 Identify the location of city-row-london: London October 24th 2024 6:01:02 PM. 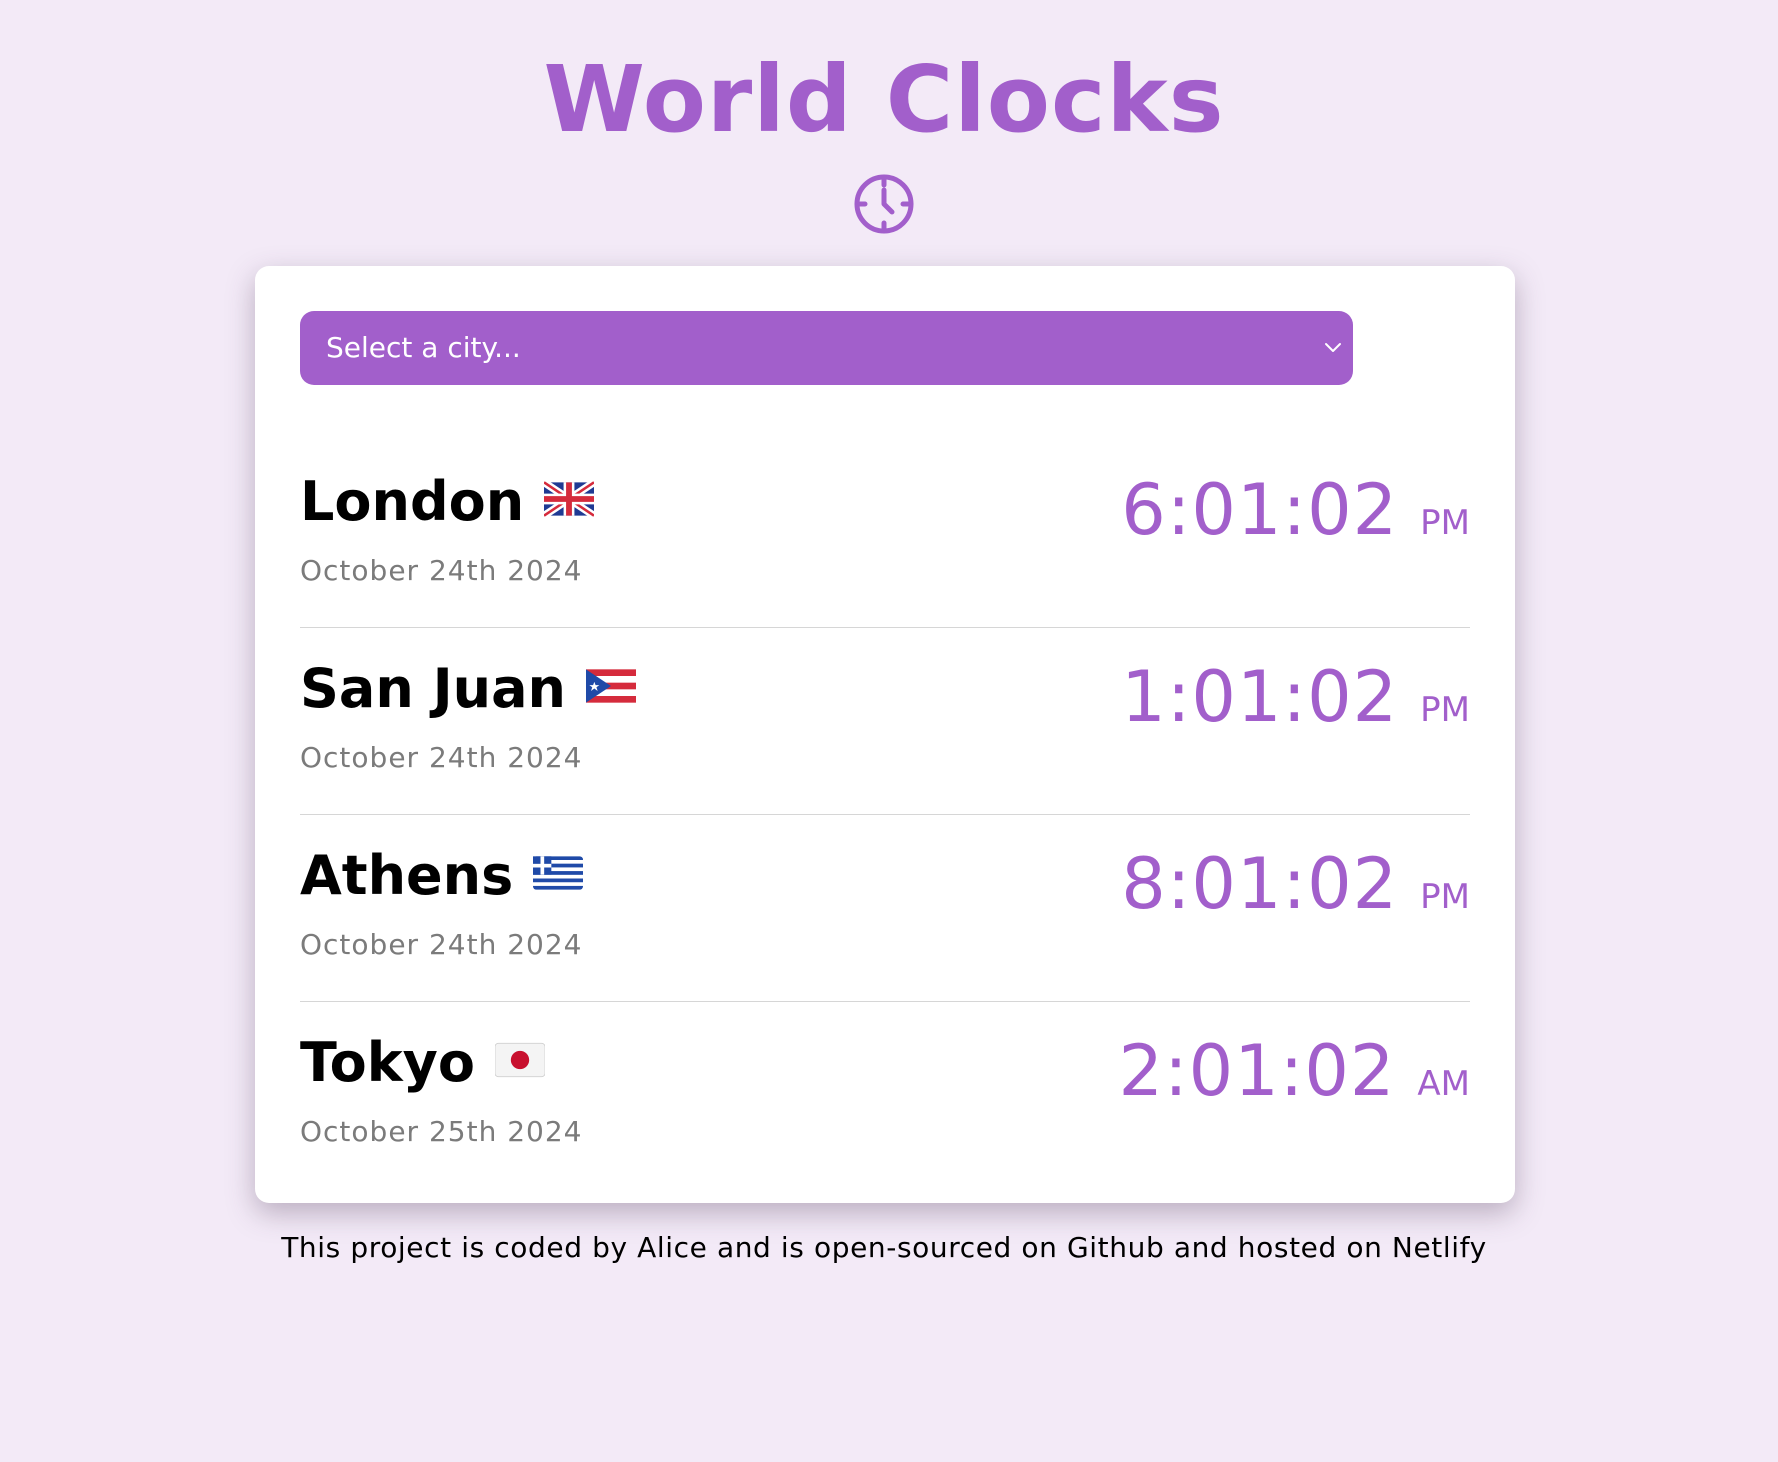
(885, 534).